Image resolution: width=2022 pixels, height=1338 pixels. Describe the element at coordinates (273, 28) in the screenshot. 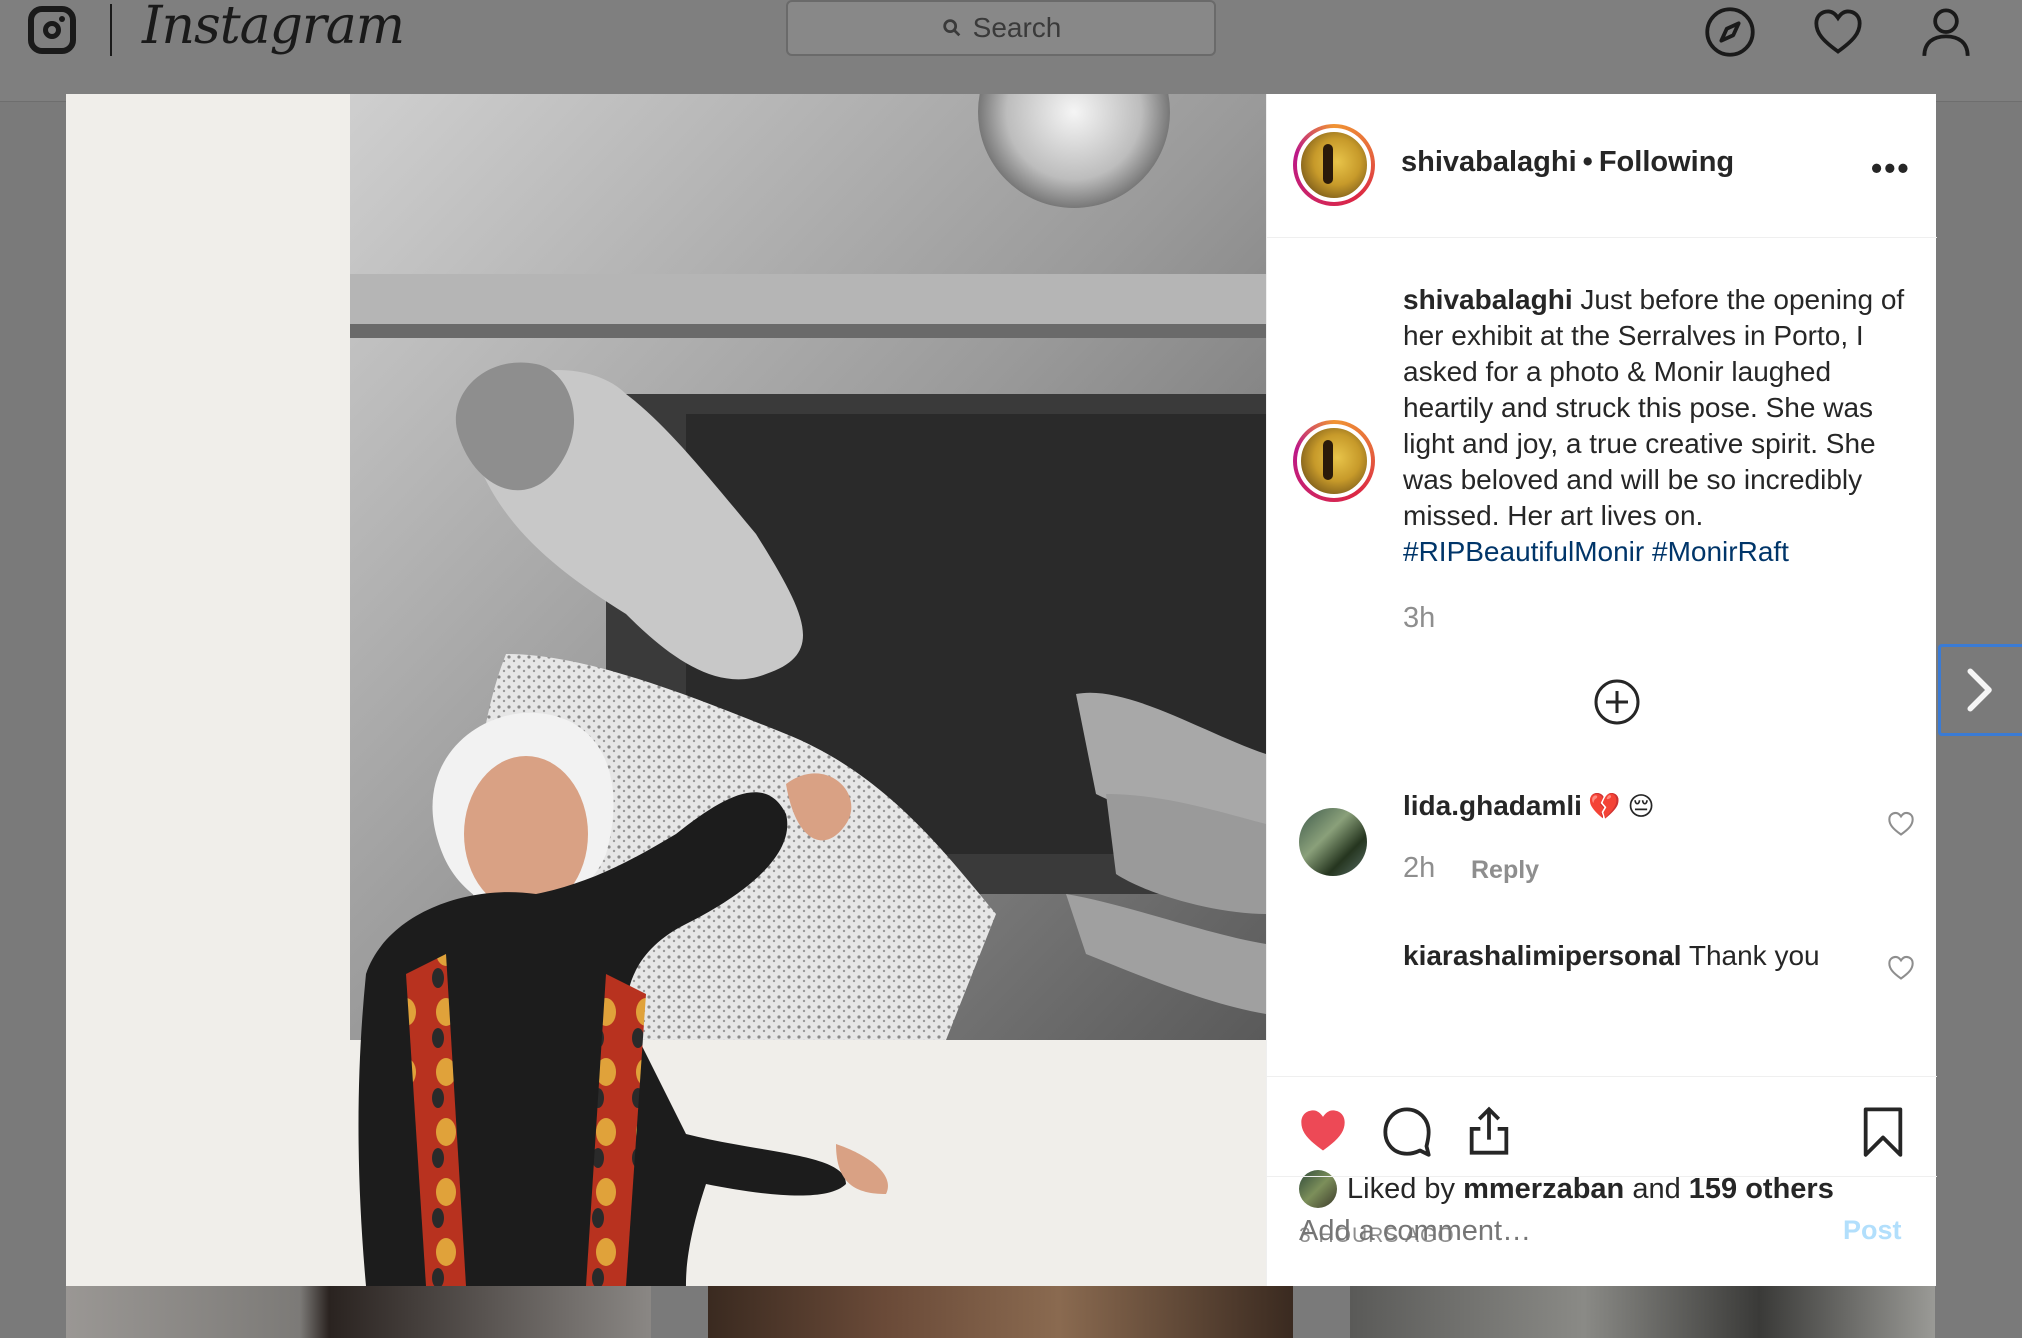

I see `instagram-wordmark: Instagram` at that location.